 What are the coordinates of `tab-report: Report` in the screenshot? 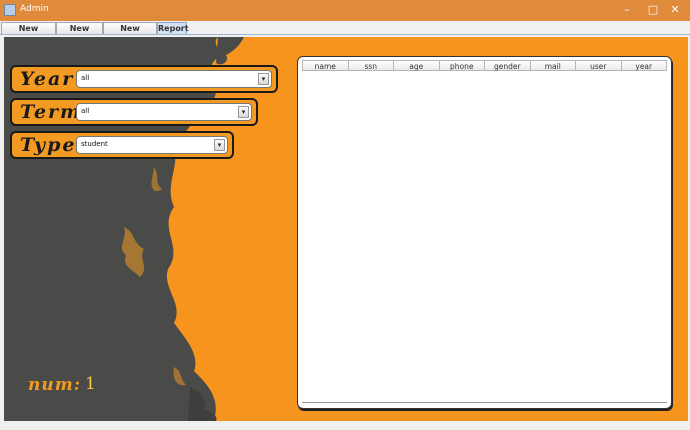 It's located at (173, 28).